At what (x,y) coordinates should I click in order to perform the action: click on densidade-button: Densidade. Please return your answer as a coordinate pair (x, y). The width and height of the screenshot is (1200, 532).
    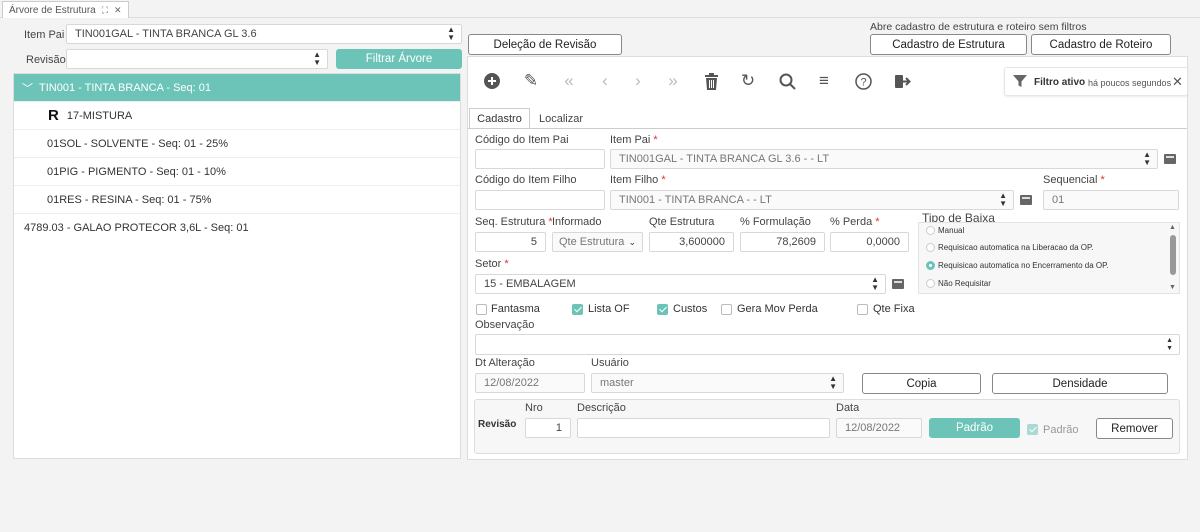
    Looking at the image, I should click on (1080, 383).